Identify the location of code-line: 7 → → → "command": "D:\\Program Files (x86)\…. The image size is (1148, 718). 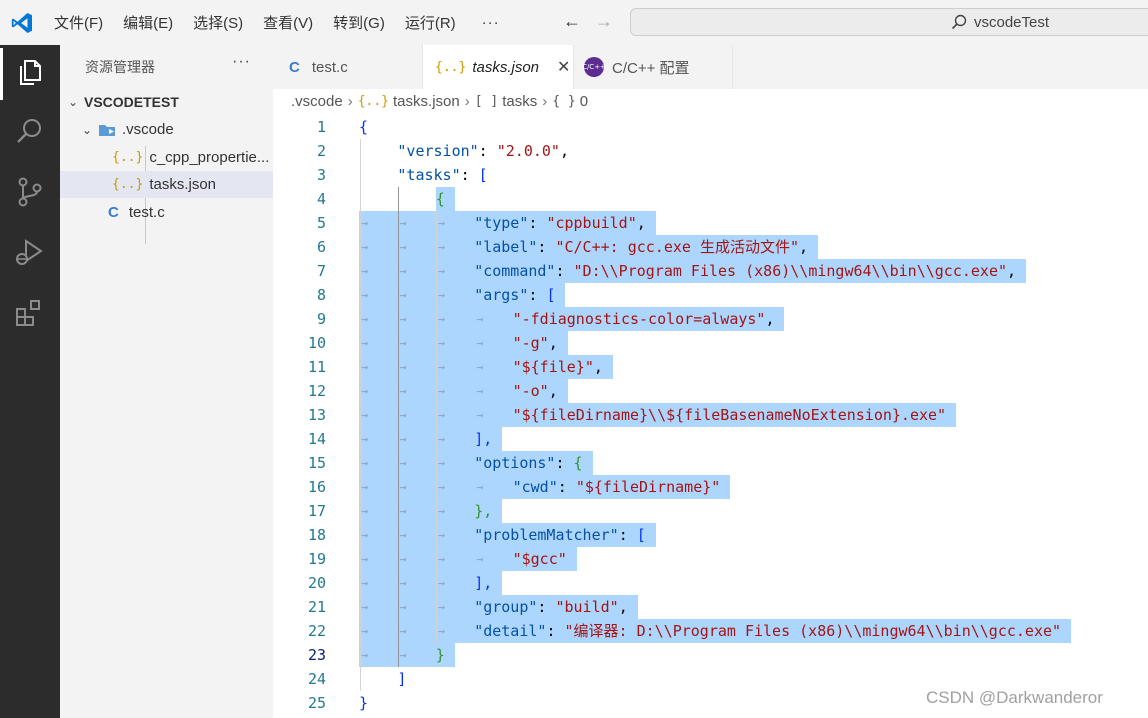
(710, 271).